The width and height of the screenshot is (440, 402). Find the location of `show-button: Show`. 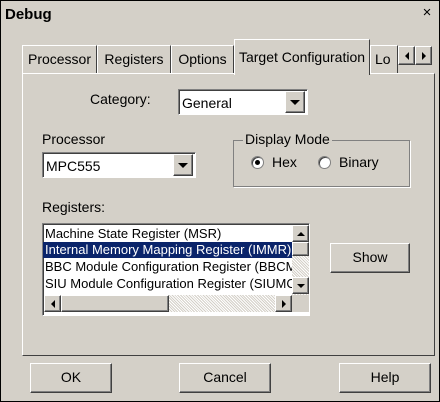

show-button: Show is located at coordinates (370, 258).